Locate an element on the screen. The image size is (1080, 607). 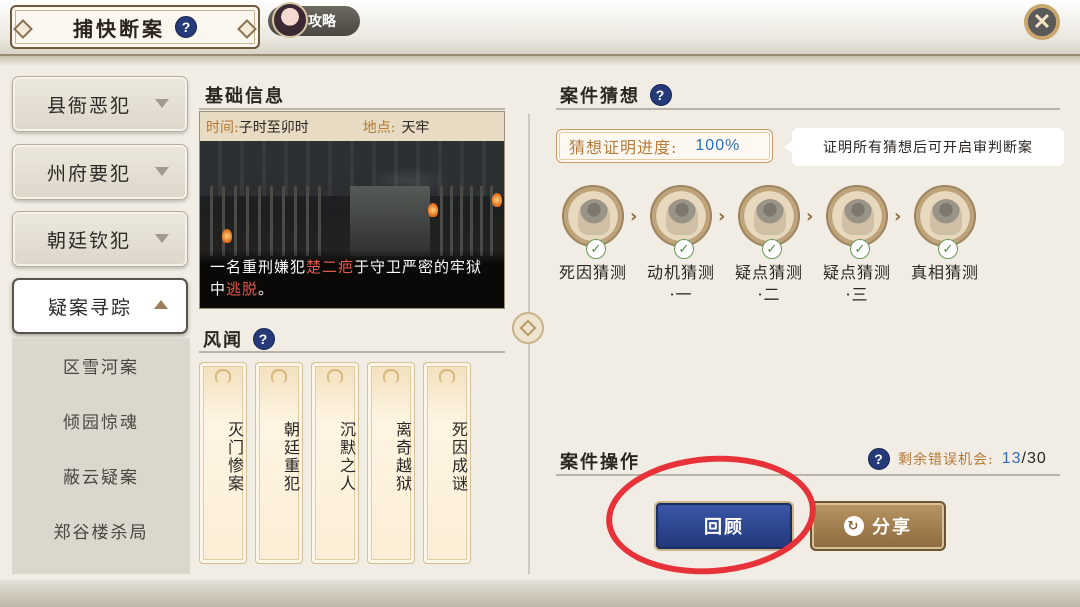
page-title-plate: 捕快断案 ? is located at coordinates (135, 27).